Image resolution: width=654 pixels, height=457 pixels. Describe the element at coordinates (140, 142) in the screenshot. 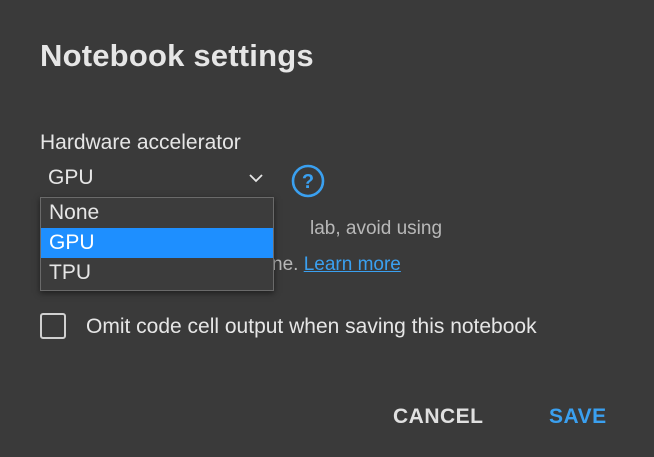

I see `hardware-accelerator-label: Hardware accelerator` at that location.